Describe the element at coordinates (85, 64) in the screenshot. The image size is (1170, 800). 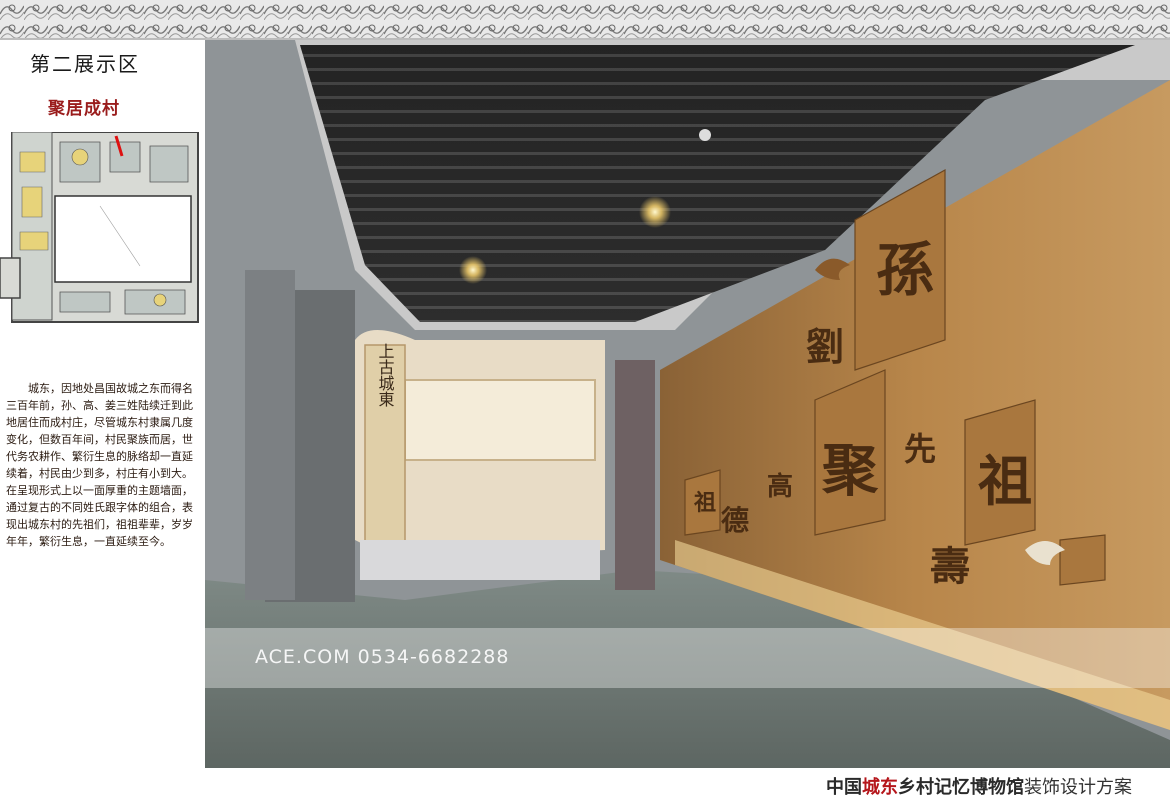
I see `zone-title: 第二展示区` at that location.